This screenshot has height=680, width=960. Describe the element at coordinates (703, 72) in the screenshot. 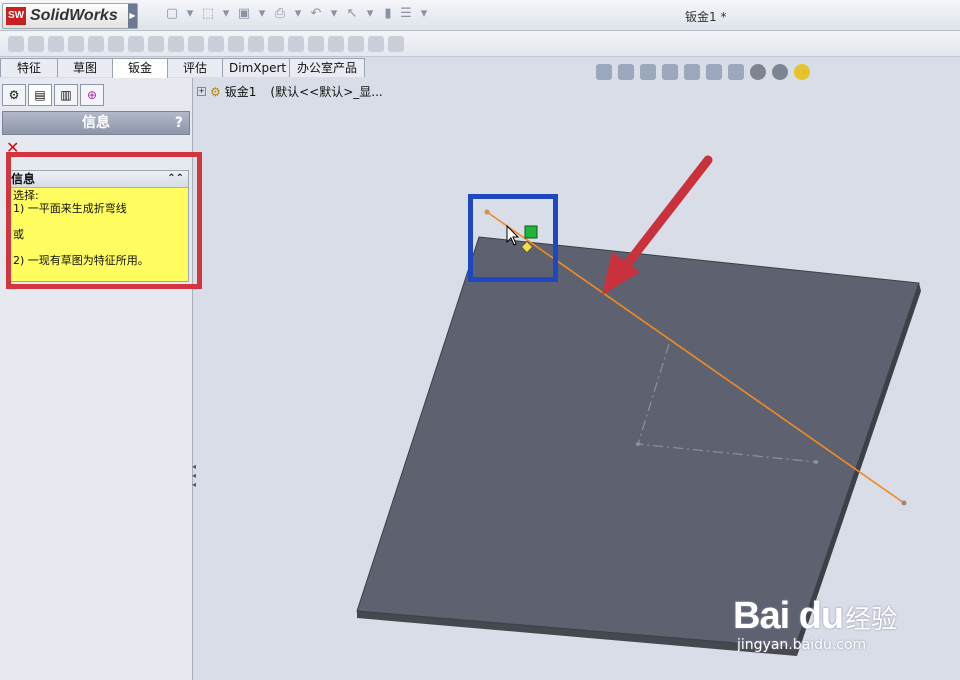

I see `heads-up-view-toolbar` at that location.